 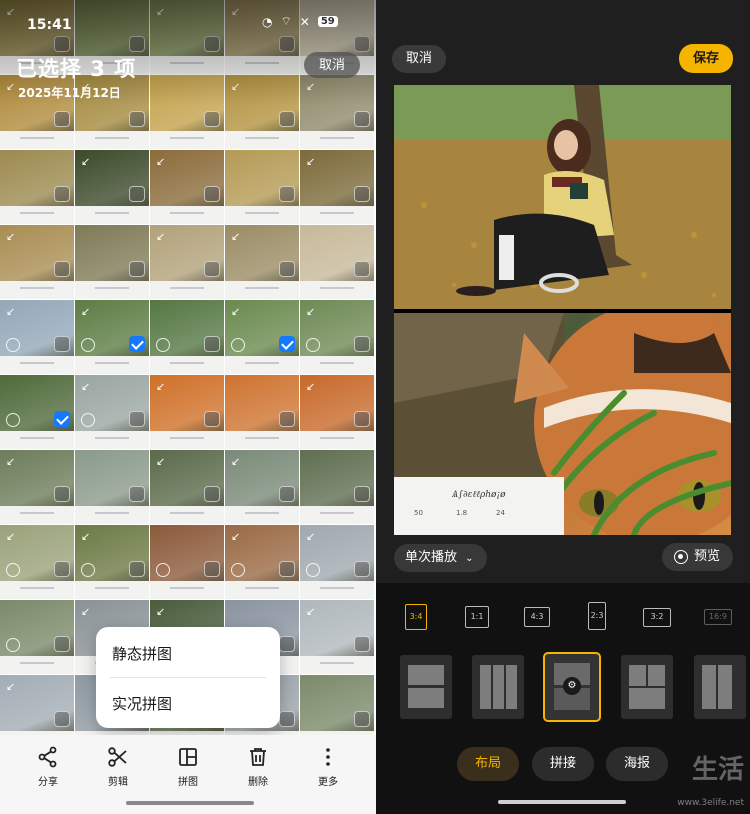 I want to click on collage-photo-girl, so click(x=562, y=197).